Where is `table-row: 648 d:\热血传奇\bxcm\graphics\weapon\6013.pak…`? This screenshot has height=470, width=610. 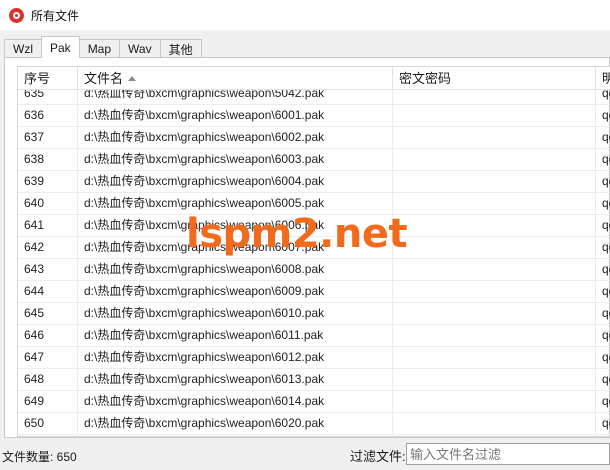
table-row: 648 d:\热血传奇\bxcm\graphics\weapon\6013.pak… is located at coordinates (314, 380).